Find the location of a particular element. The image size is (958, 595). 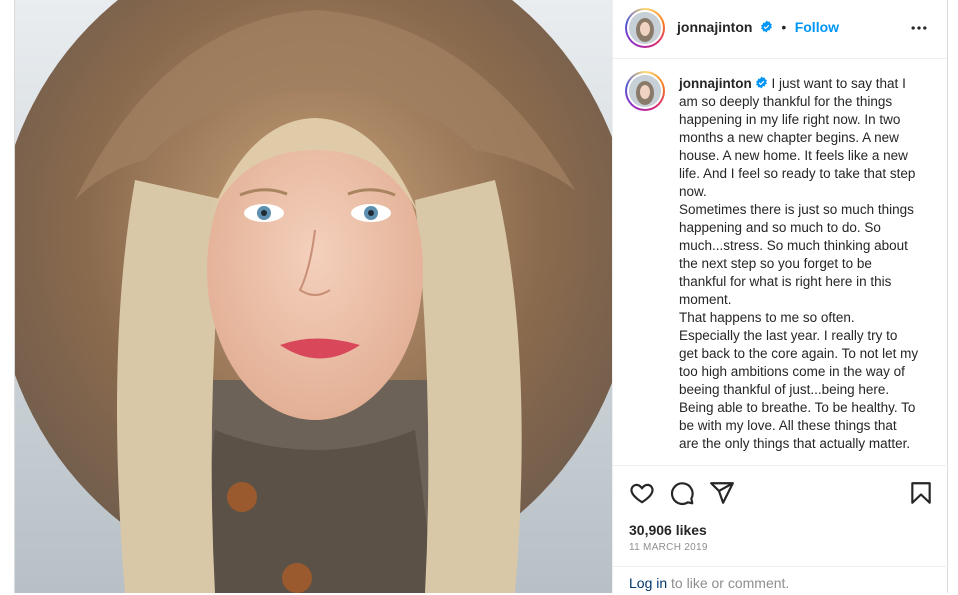

login-suffix: to like or comment. is located at coordinates (728, 583).